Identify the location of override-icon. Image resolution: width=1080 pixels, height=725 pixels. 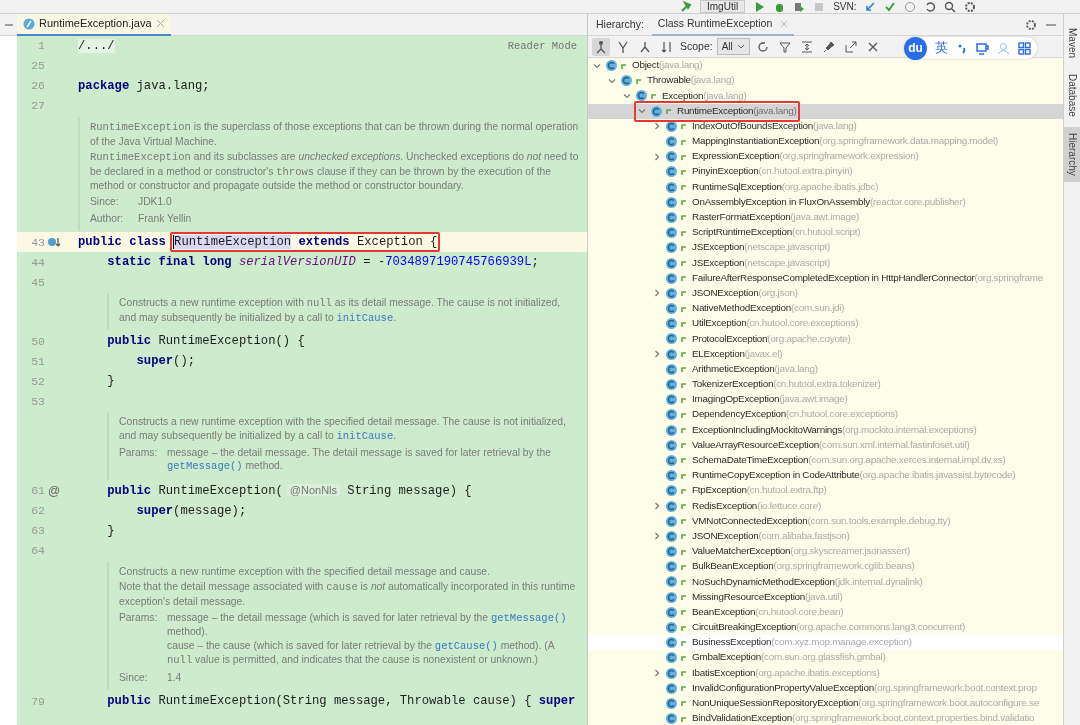
(54, 242).